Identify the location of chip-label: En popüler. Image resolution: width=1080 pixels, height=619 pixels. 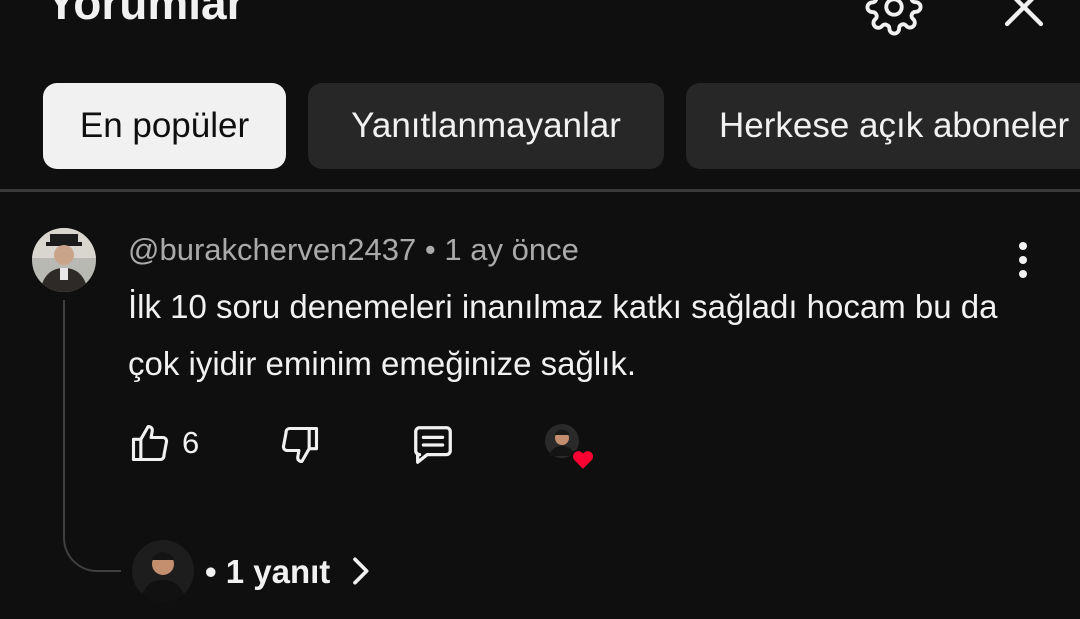
(164, 125).